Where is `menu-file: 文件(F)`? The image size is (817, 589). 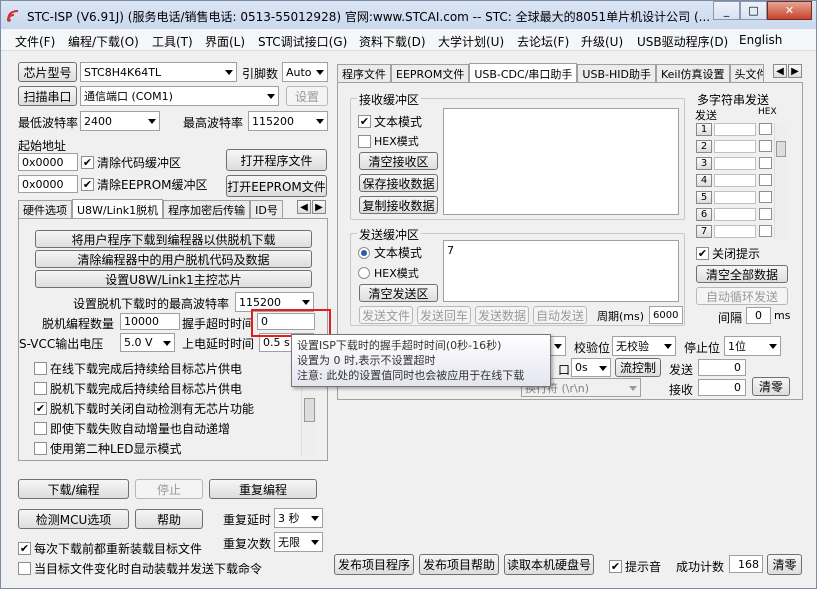 menu-file: 文件(F) is located at coordinates (35, 41).